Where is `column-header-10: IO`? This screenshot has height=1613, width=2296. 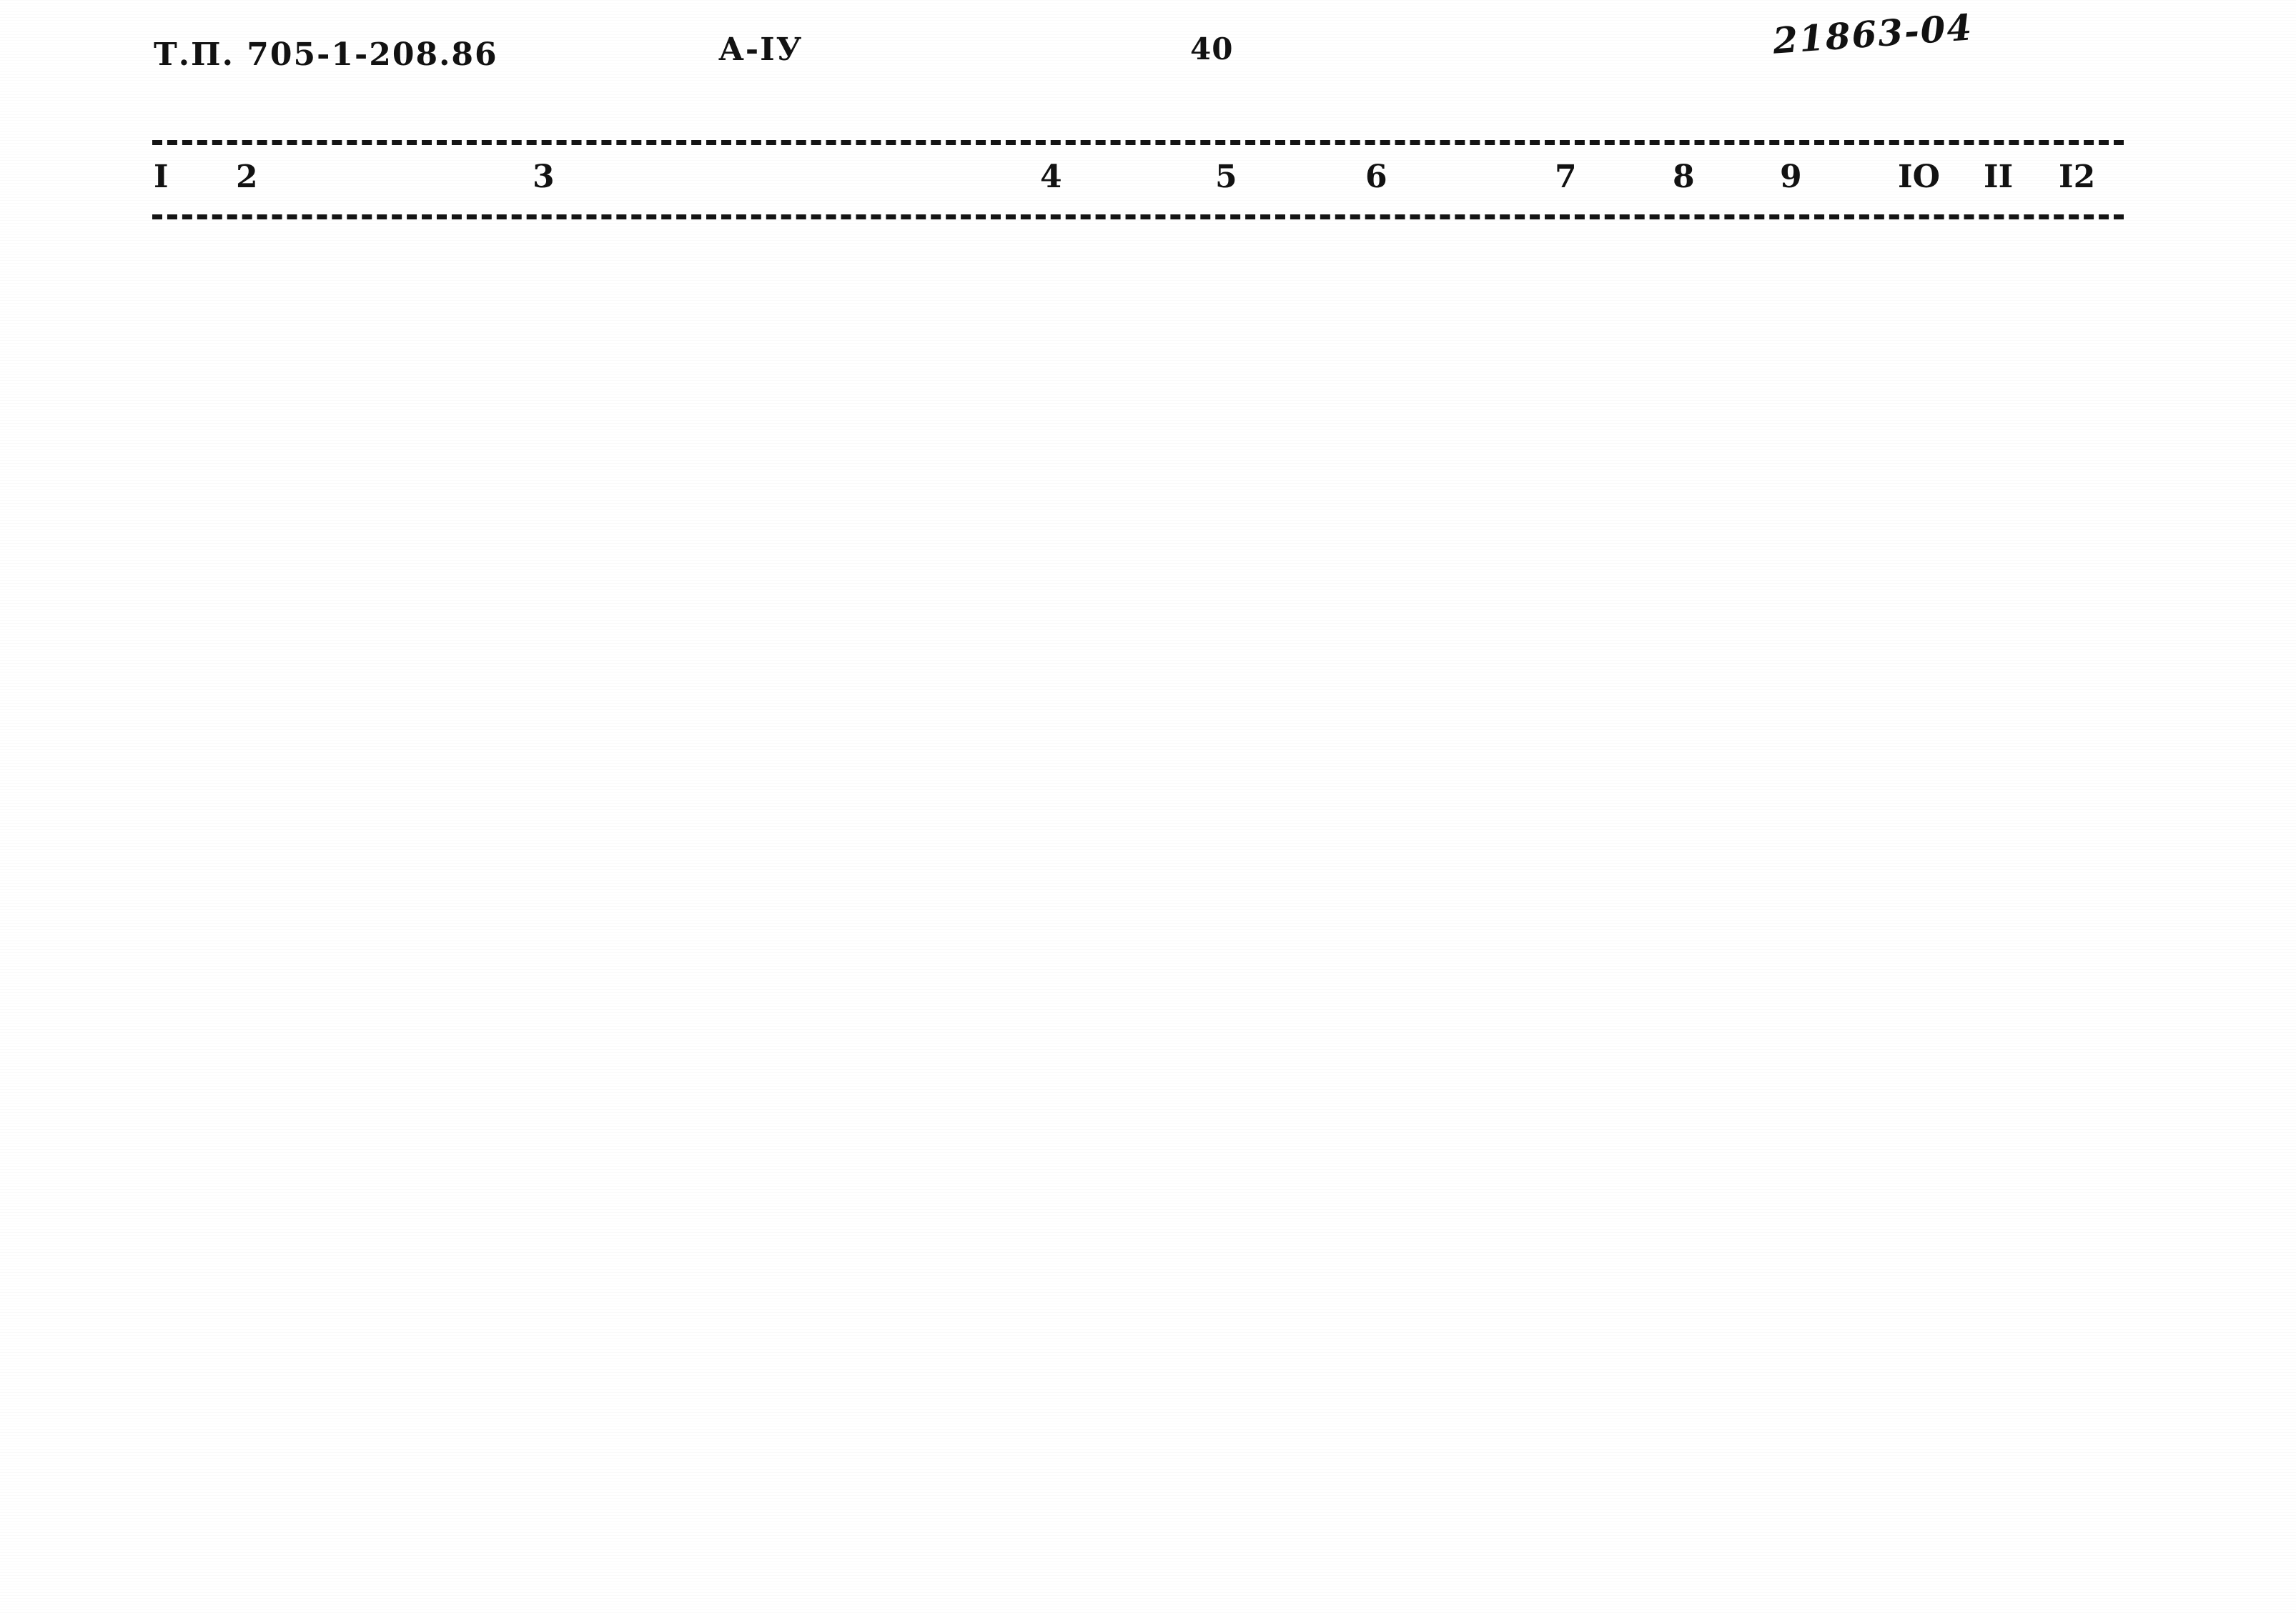 column-header-10: IO is located at coordinates (1919, 177).